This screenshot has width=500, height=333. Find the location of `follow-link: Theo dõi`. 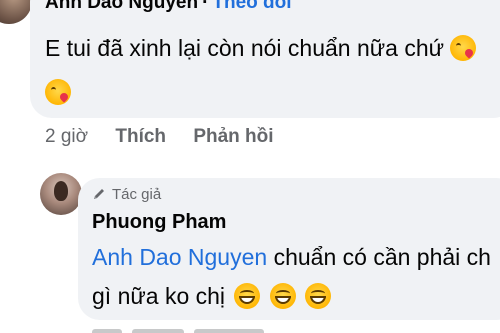

follow-link: Theo dõi is located at coordinates (251, 6).